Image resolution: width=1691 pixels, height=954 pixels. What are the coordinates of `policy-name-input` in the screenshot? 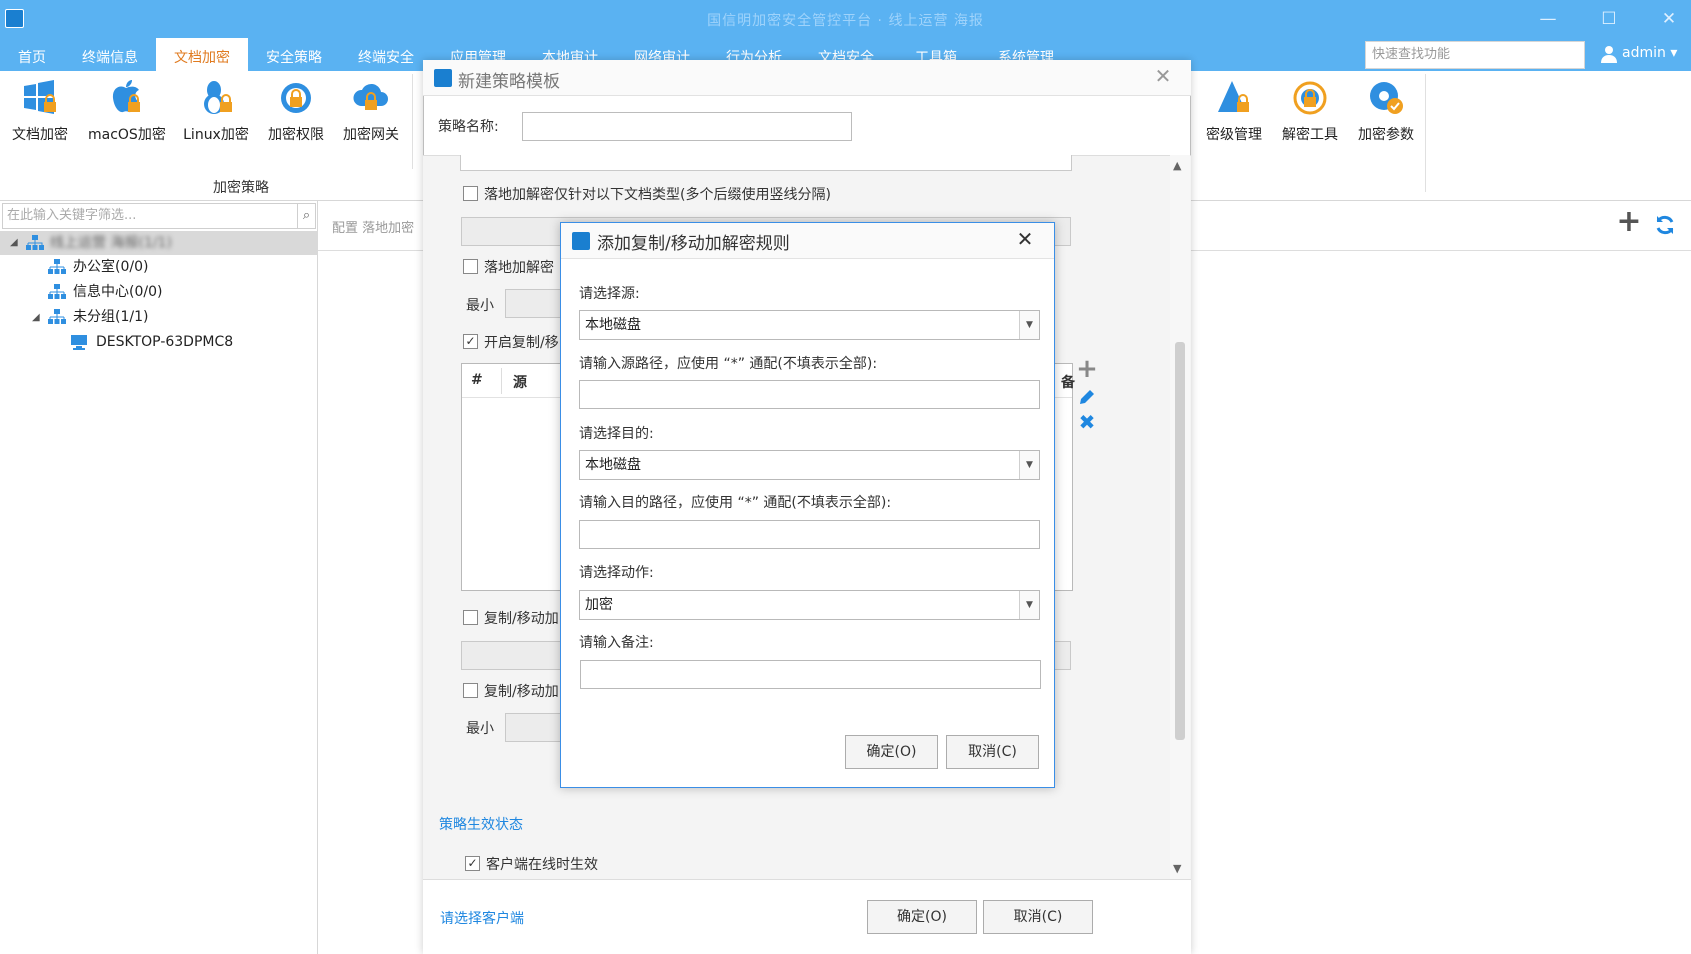 It's located at (687, 126).